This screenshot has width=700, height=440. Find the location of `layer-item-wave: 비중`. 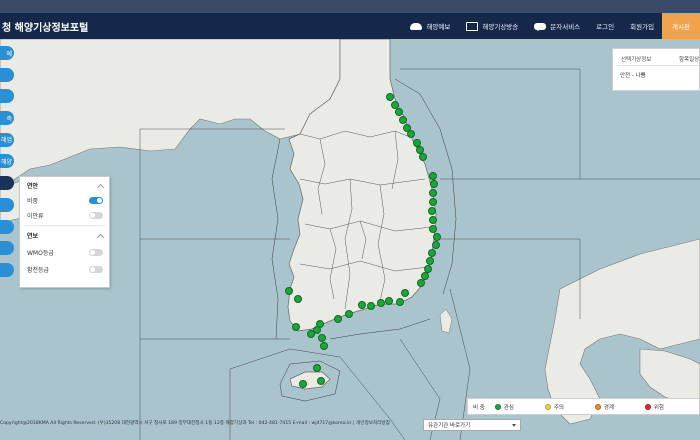

layer-item-wave: 비중 is located at coordinates (65, 200).